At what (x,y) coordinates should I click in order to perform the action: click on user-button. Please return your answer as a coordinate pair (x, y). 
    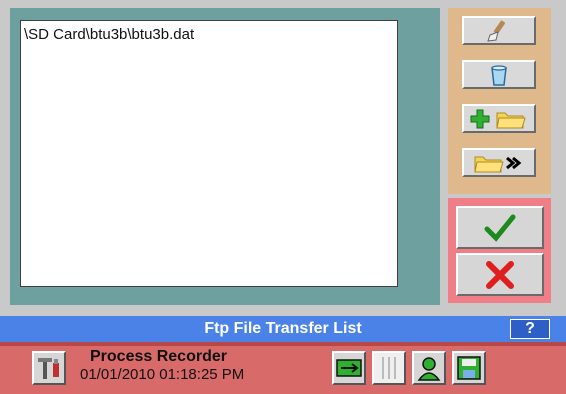
    Looking at the image, I should click on (429, 368).